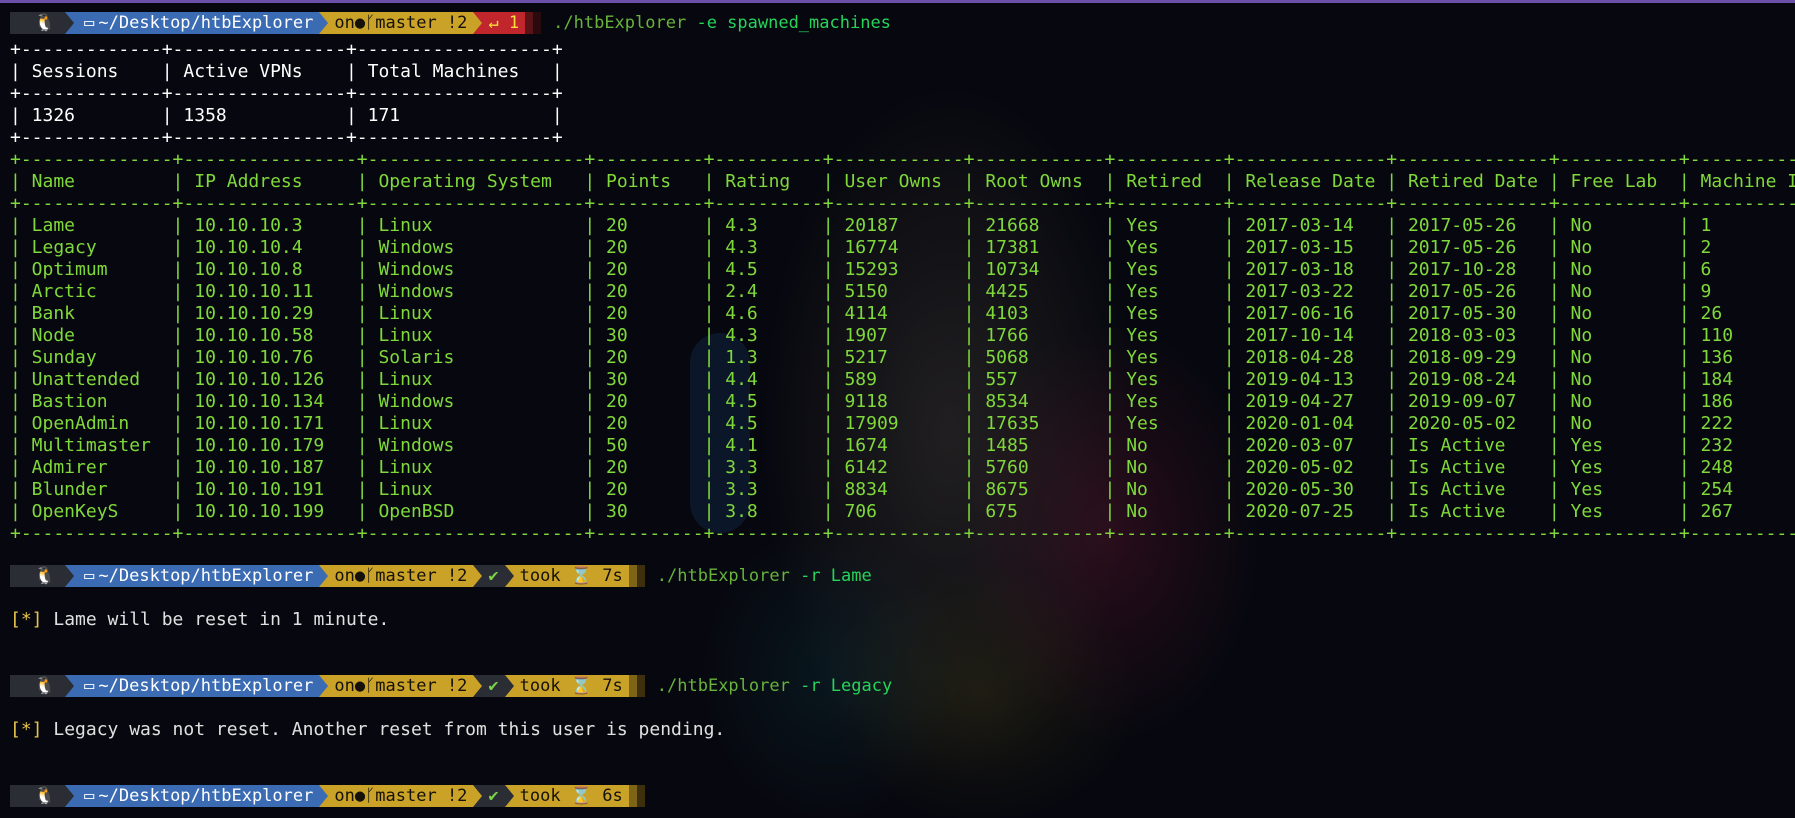 Image resolution: width=1795 pixels, height=818 pixels. Describe the element at coordinates (722, 23) in the screenshot. I see `command-text: ./htbExplorer -e spawned_machines` at that location.